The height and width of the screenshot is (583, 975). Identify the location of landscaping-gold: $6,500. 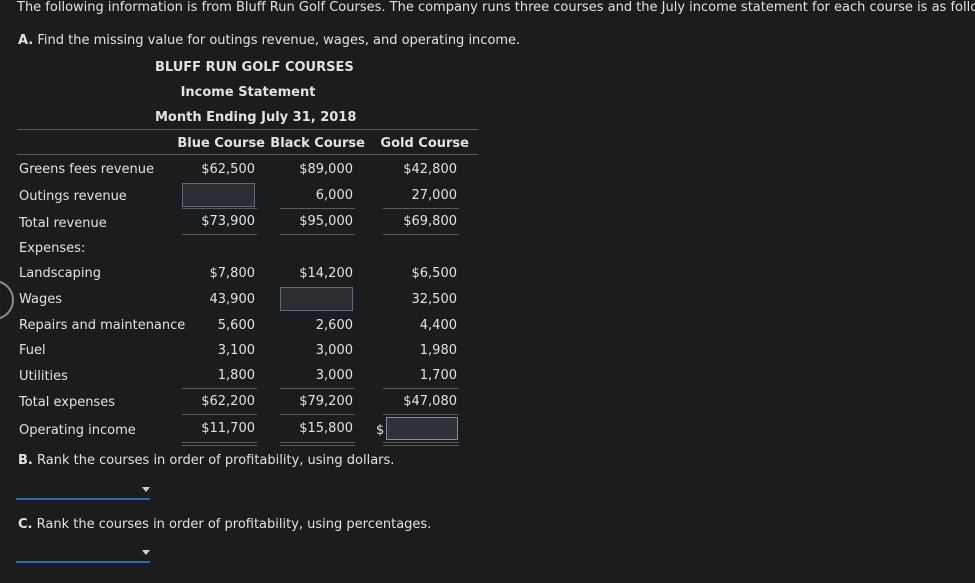
(434, 273).